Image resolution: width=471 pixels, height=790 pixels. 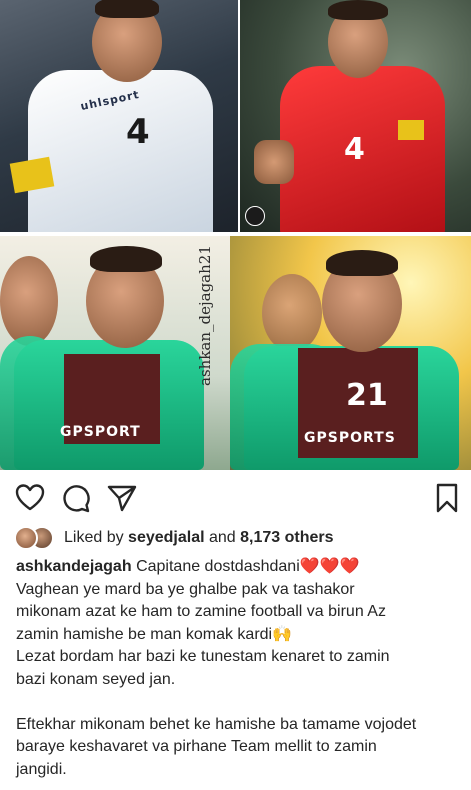 I want to click on caption-line: zamin hamishe be man komak kardi🙌, so click(x=154, y=634).